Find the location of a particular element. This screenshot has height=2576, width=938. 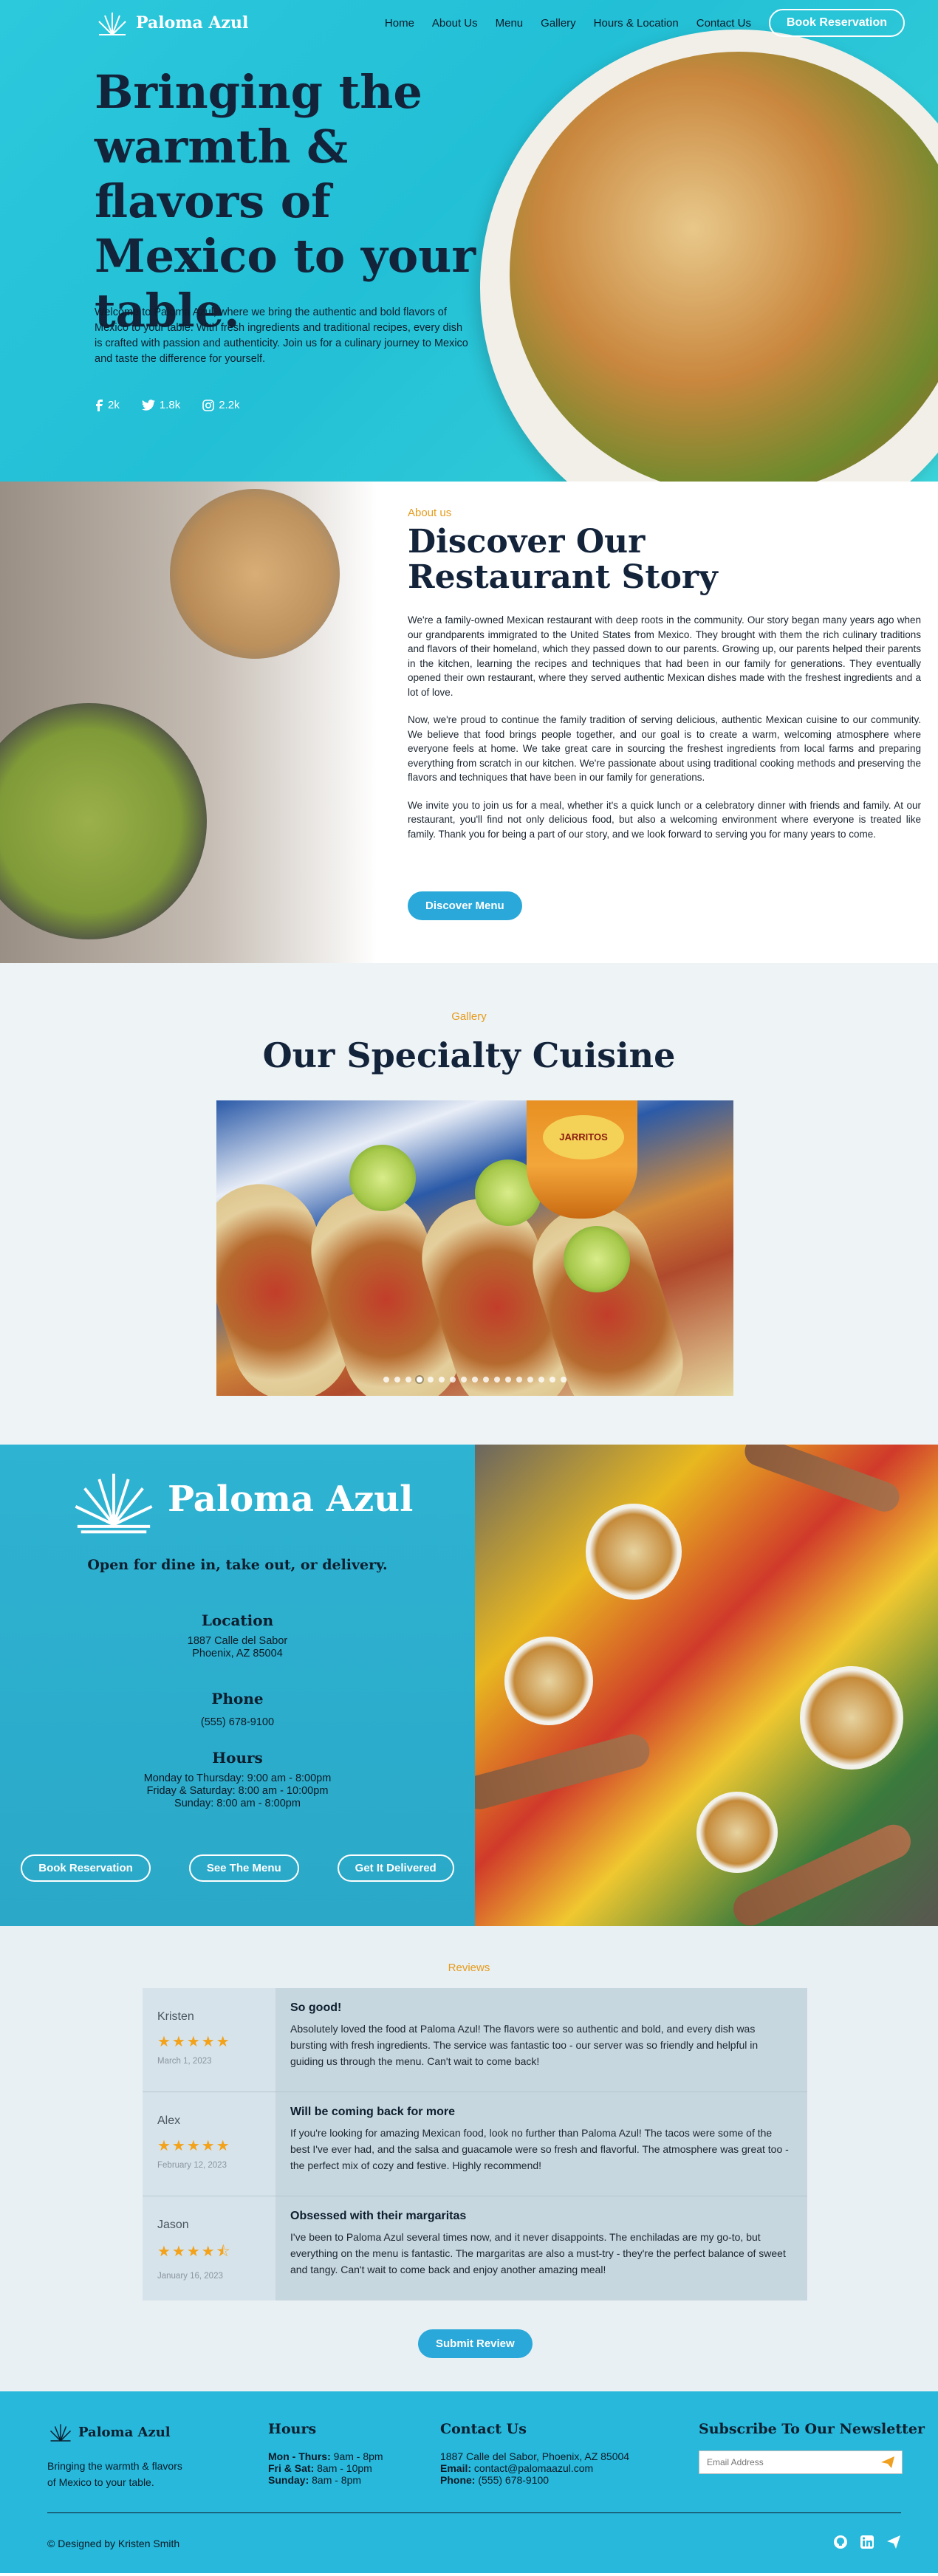

brand-logo: Paloma Azul is located at coordinates (171, 23).